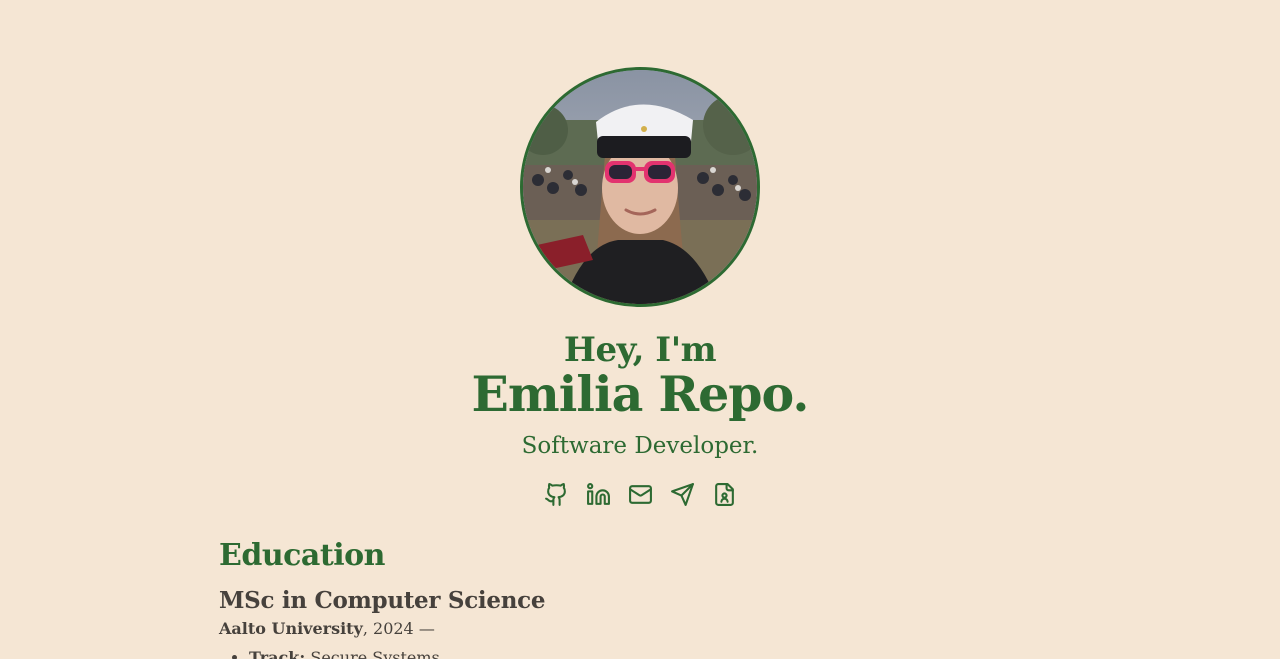 The width and height of the screenshot is (1280, 659). I want to click on social-links, so click(640, 494).